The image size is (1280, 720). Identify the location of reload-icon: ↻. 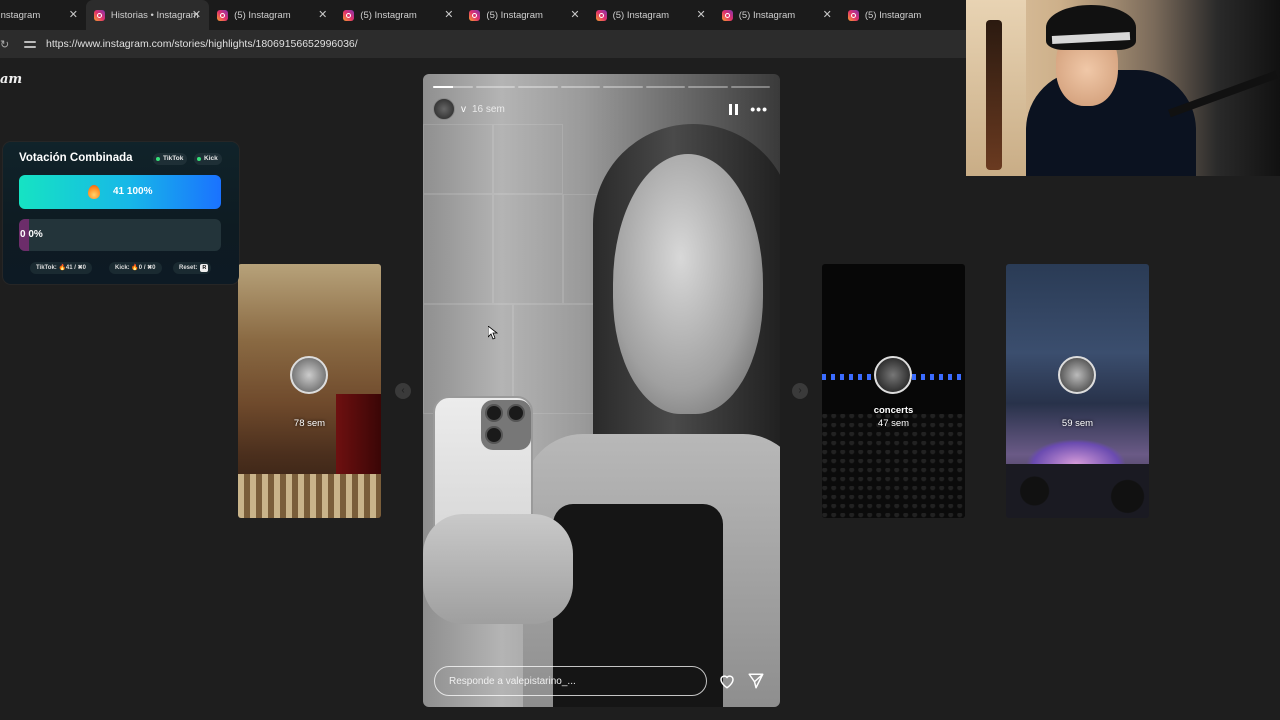
(7, 44).